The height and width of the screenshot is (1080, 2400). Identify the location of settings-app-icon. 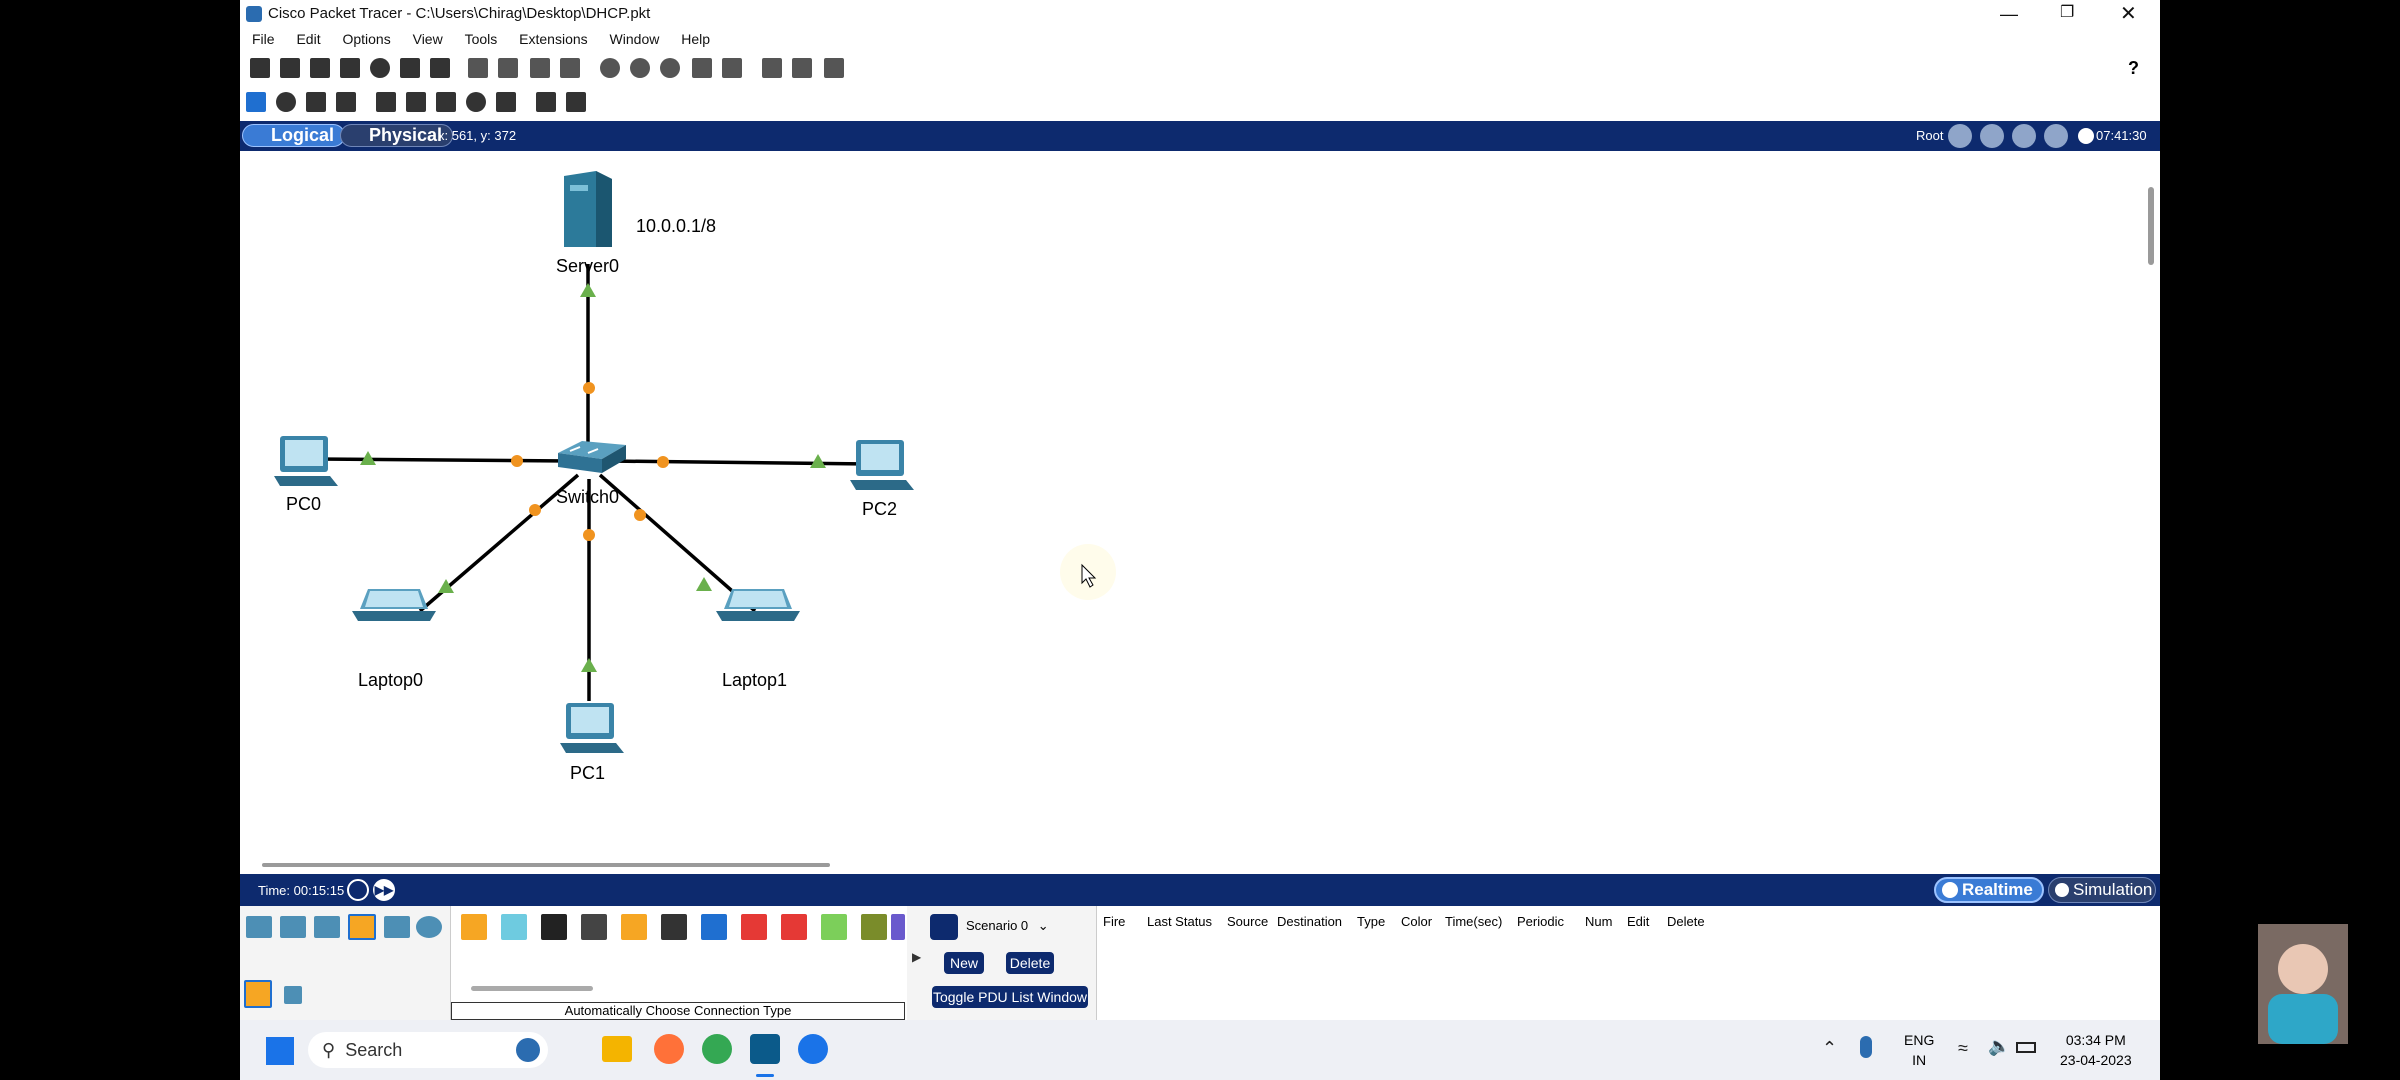
(813, 1049).